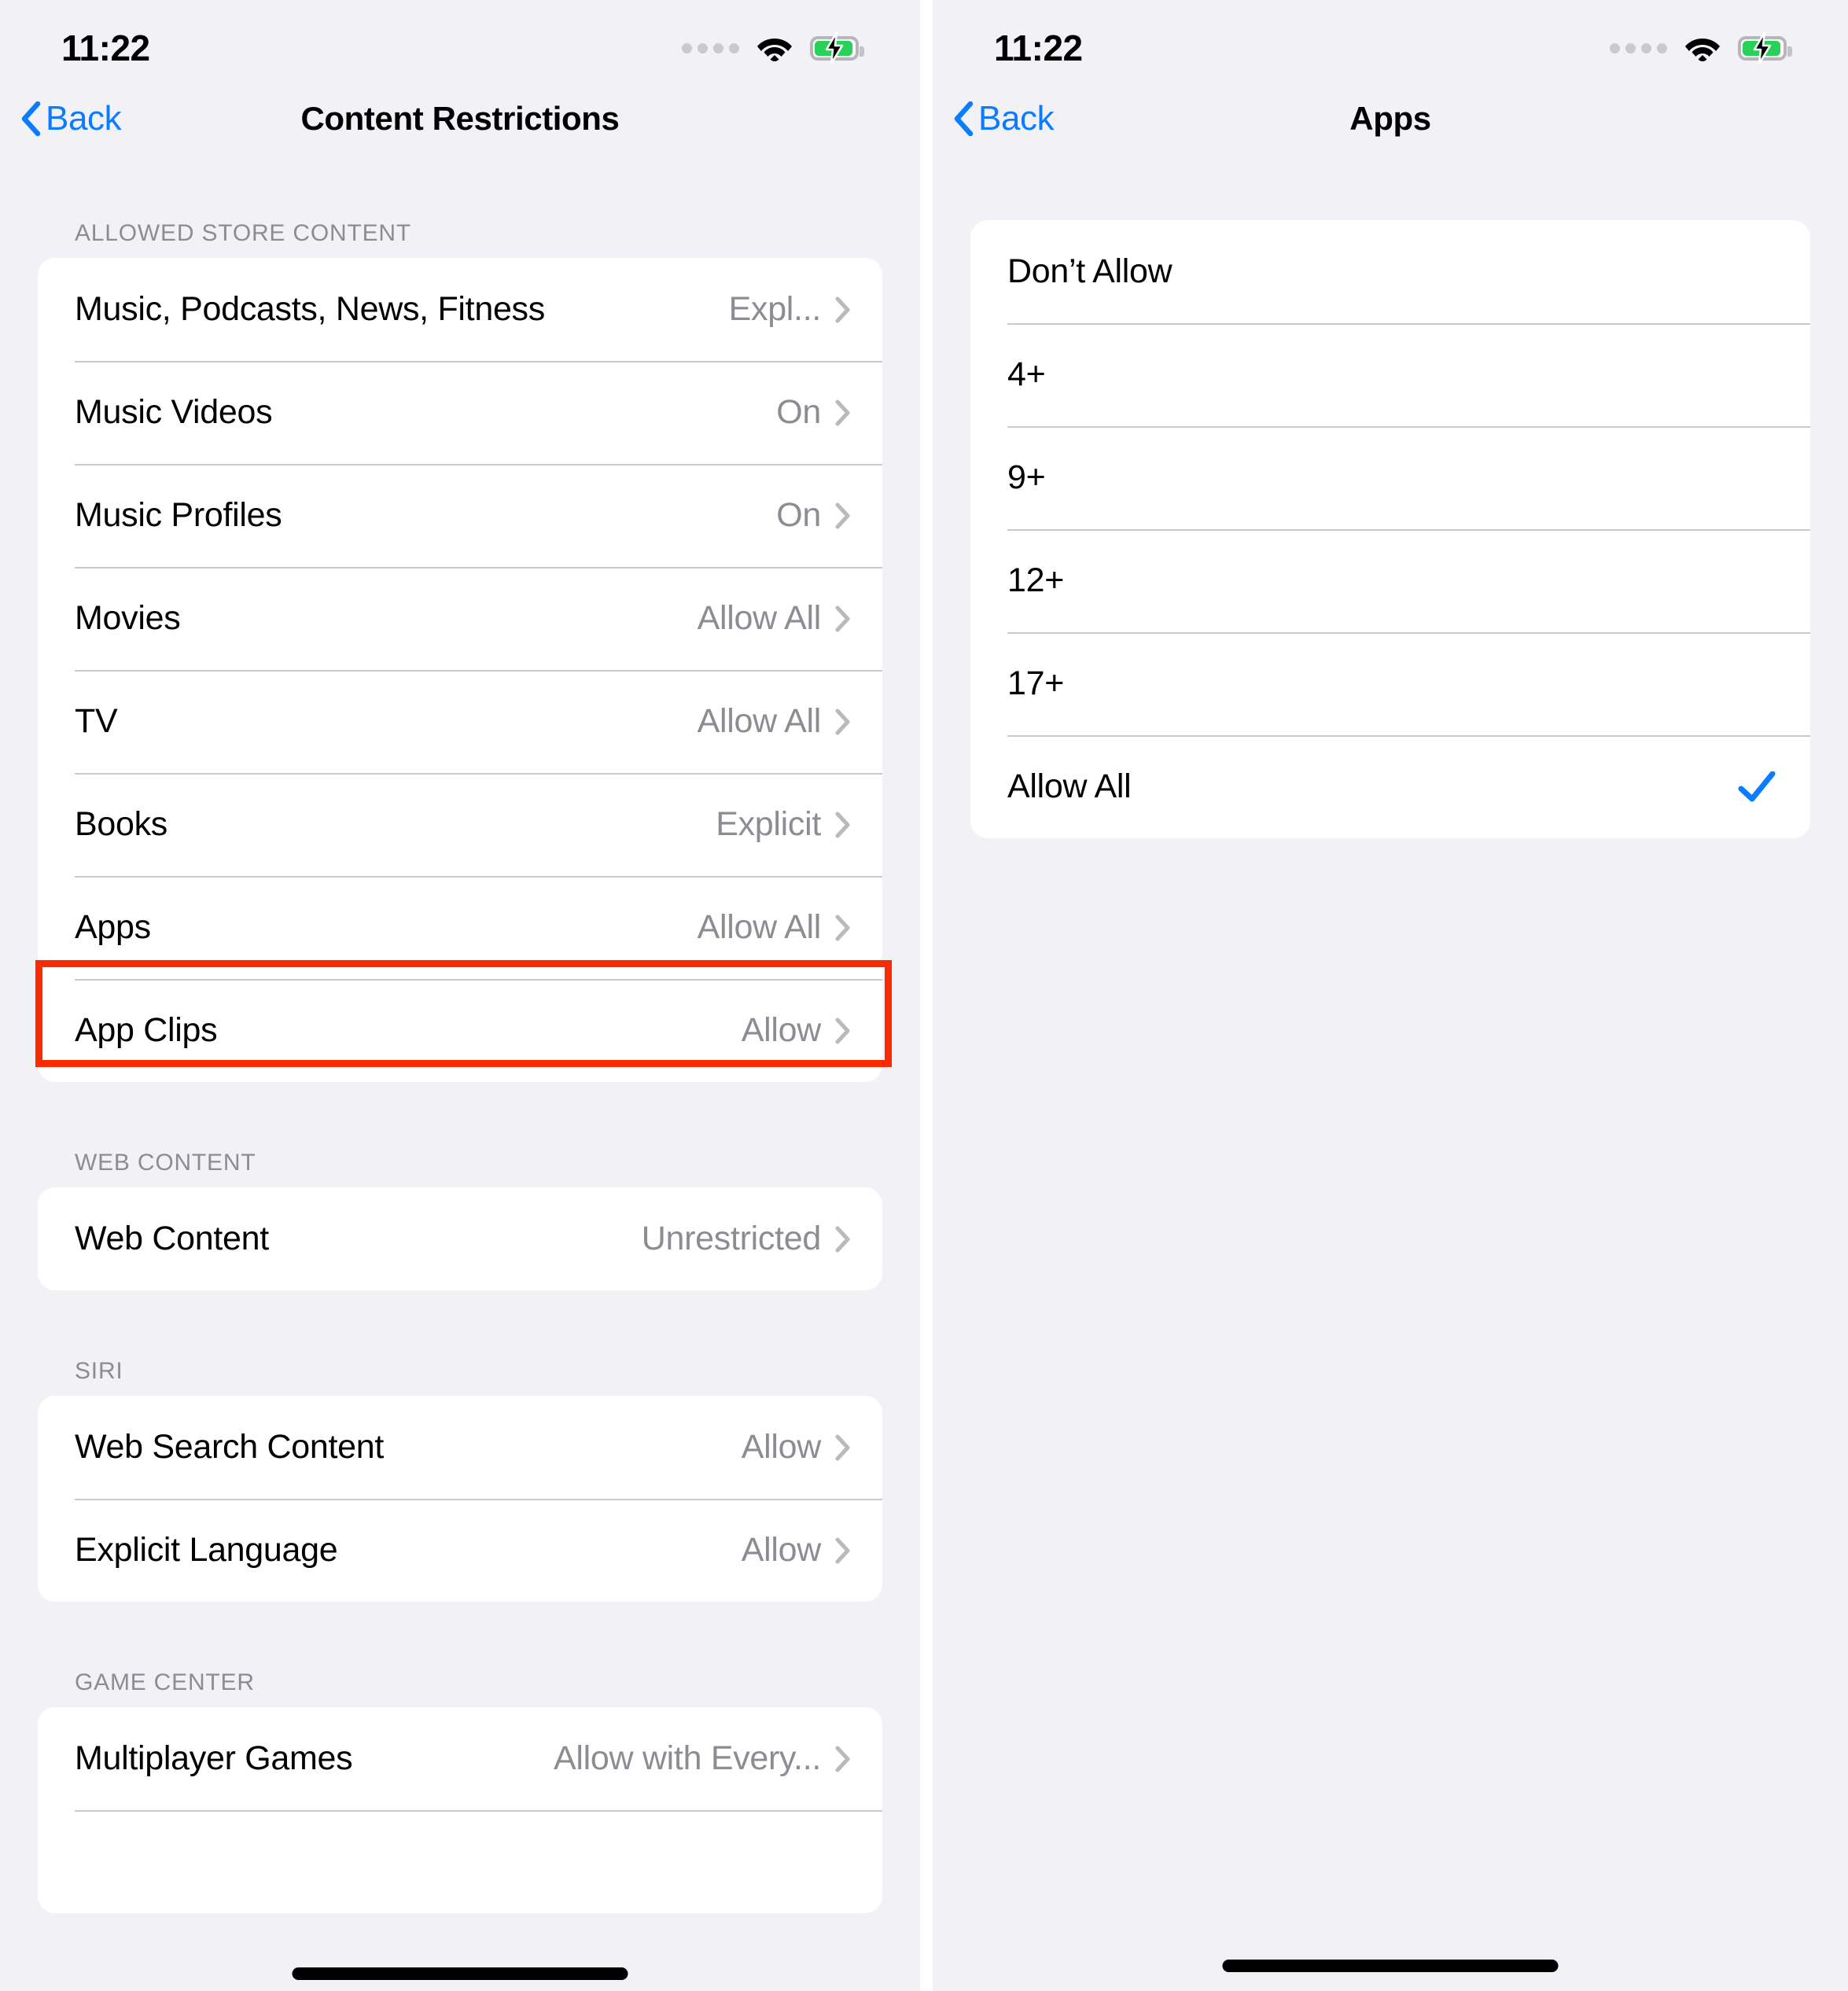 Image resolution: width=1848 pixels, height=1991 pixels. Describe the element at coordinates (174, 412) in the screenshot. I see `row-label: Music Videos` at that location.